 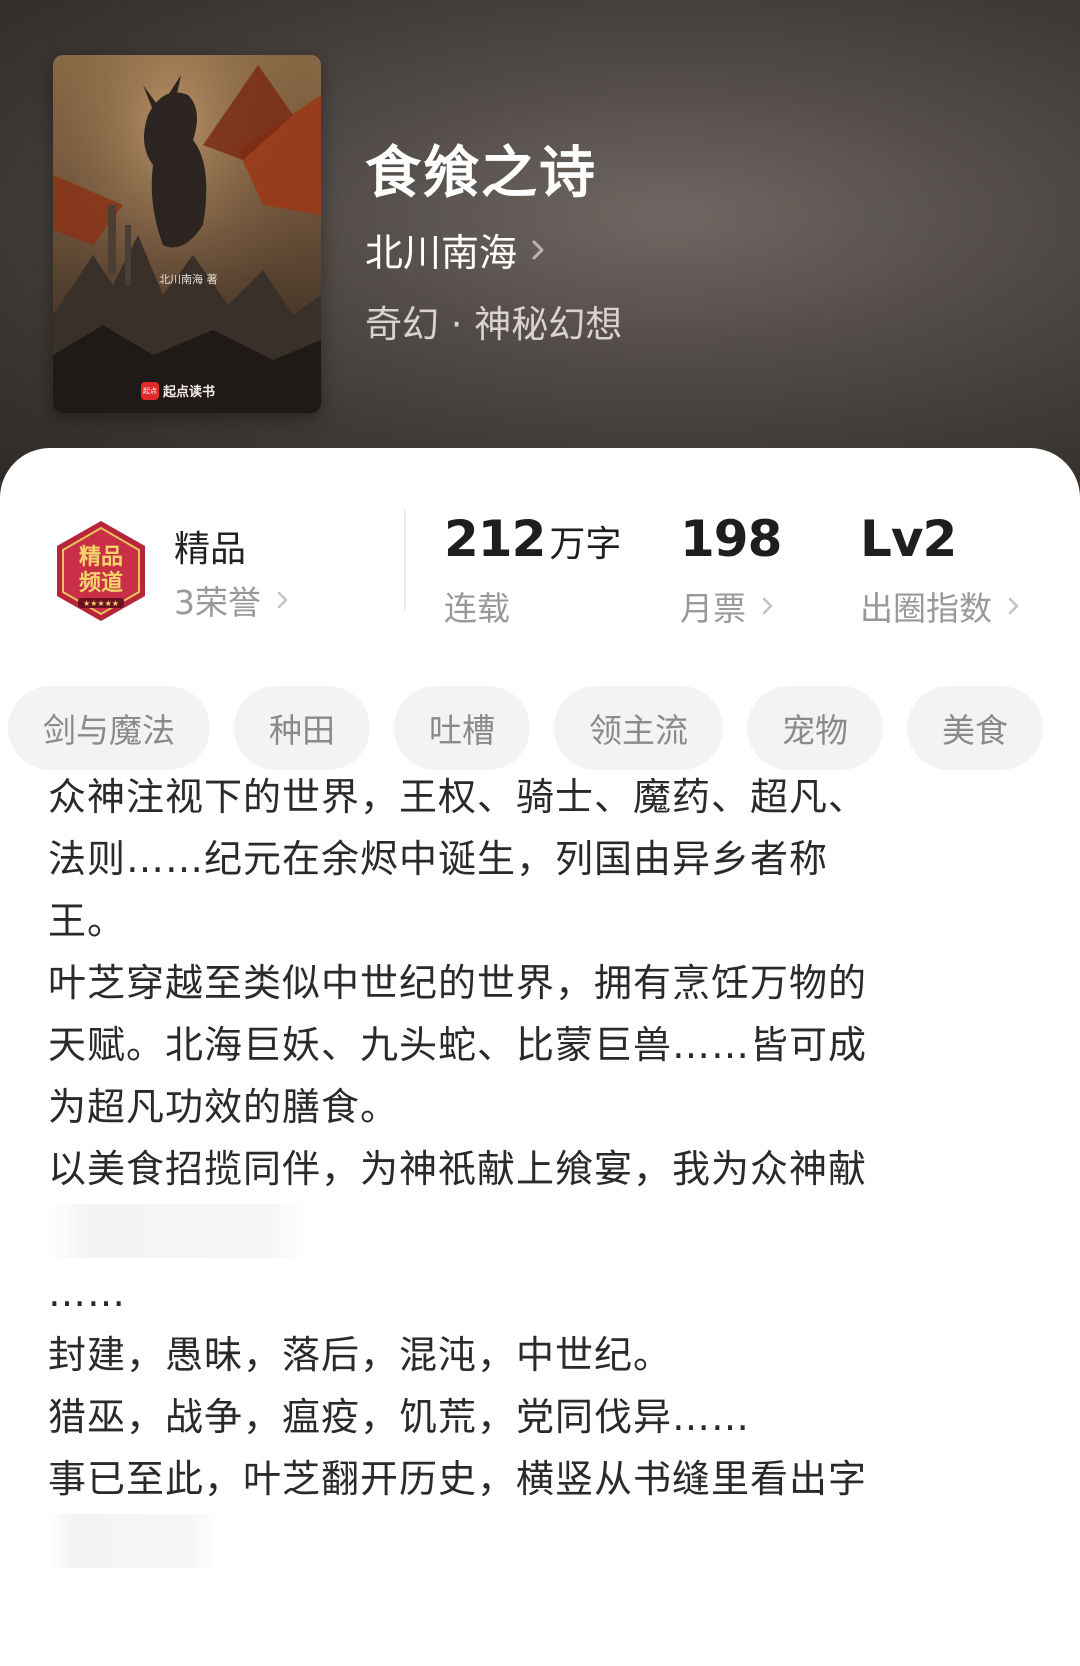 I want to click on tag-chip: 剑与魔法, so click(x=109, y=728).